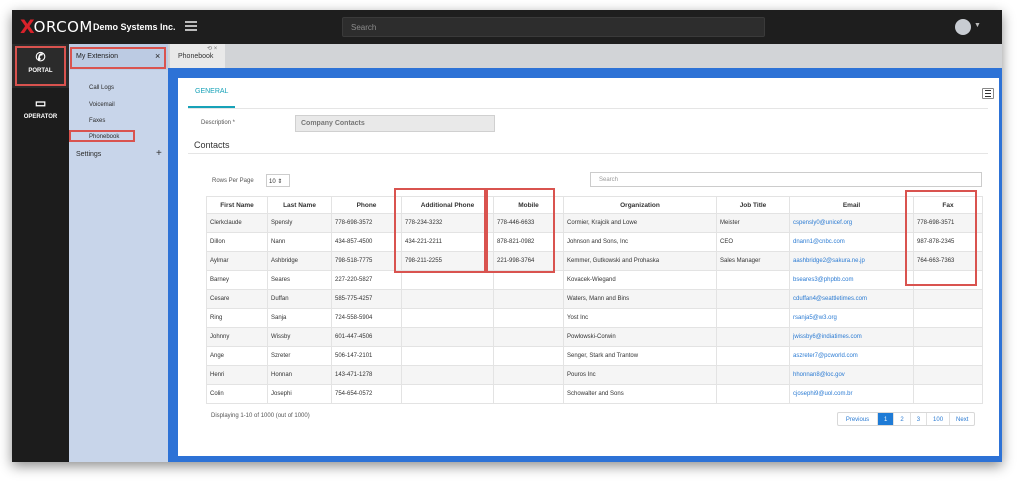 The width and height of the screenshot is (1024, 486). I want to click on pagination: Previous 1 2 3 100 Next, so click(906, 419).